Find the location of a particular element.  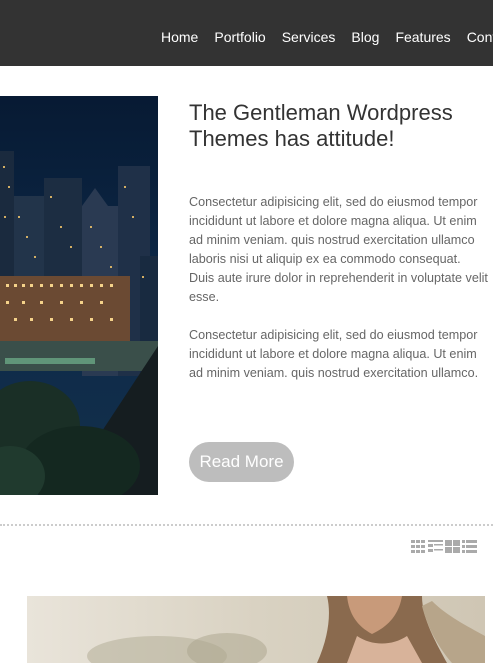

view-toggle-group is located at coordinates (444, 546).